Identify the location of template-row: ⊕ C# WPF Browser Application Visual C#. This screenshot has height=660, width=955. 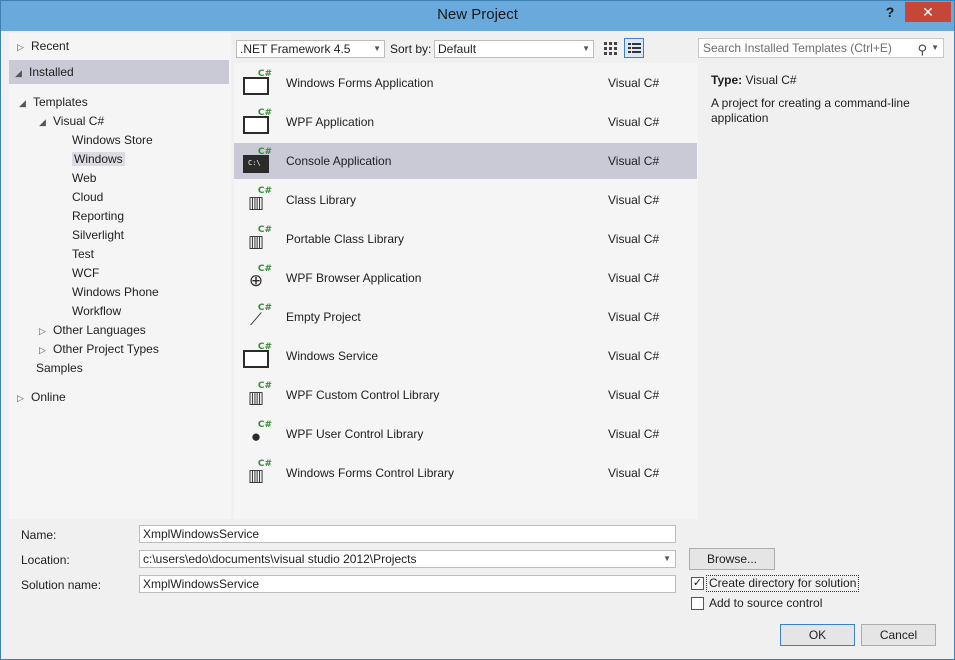
(465, 278).